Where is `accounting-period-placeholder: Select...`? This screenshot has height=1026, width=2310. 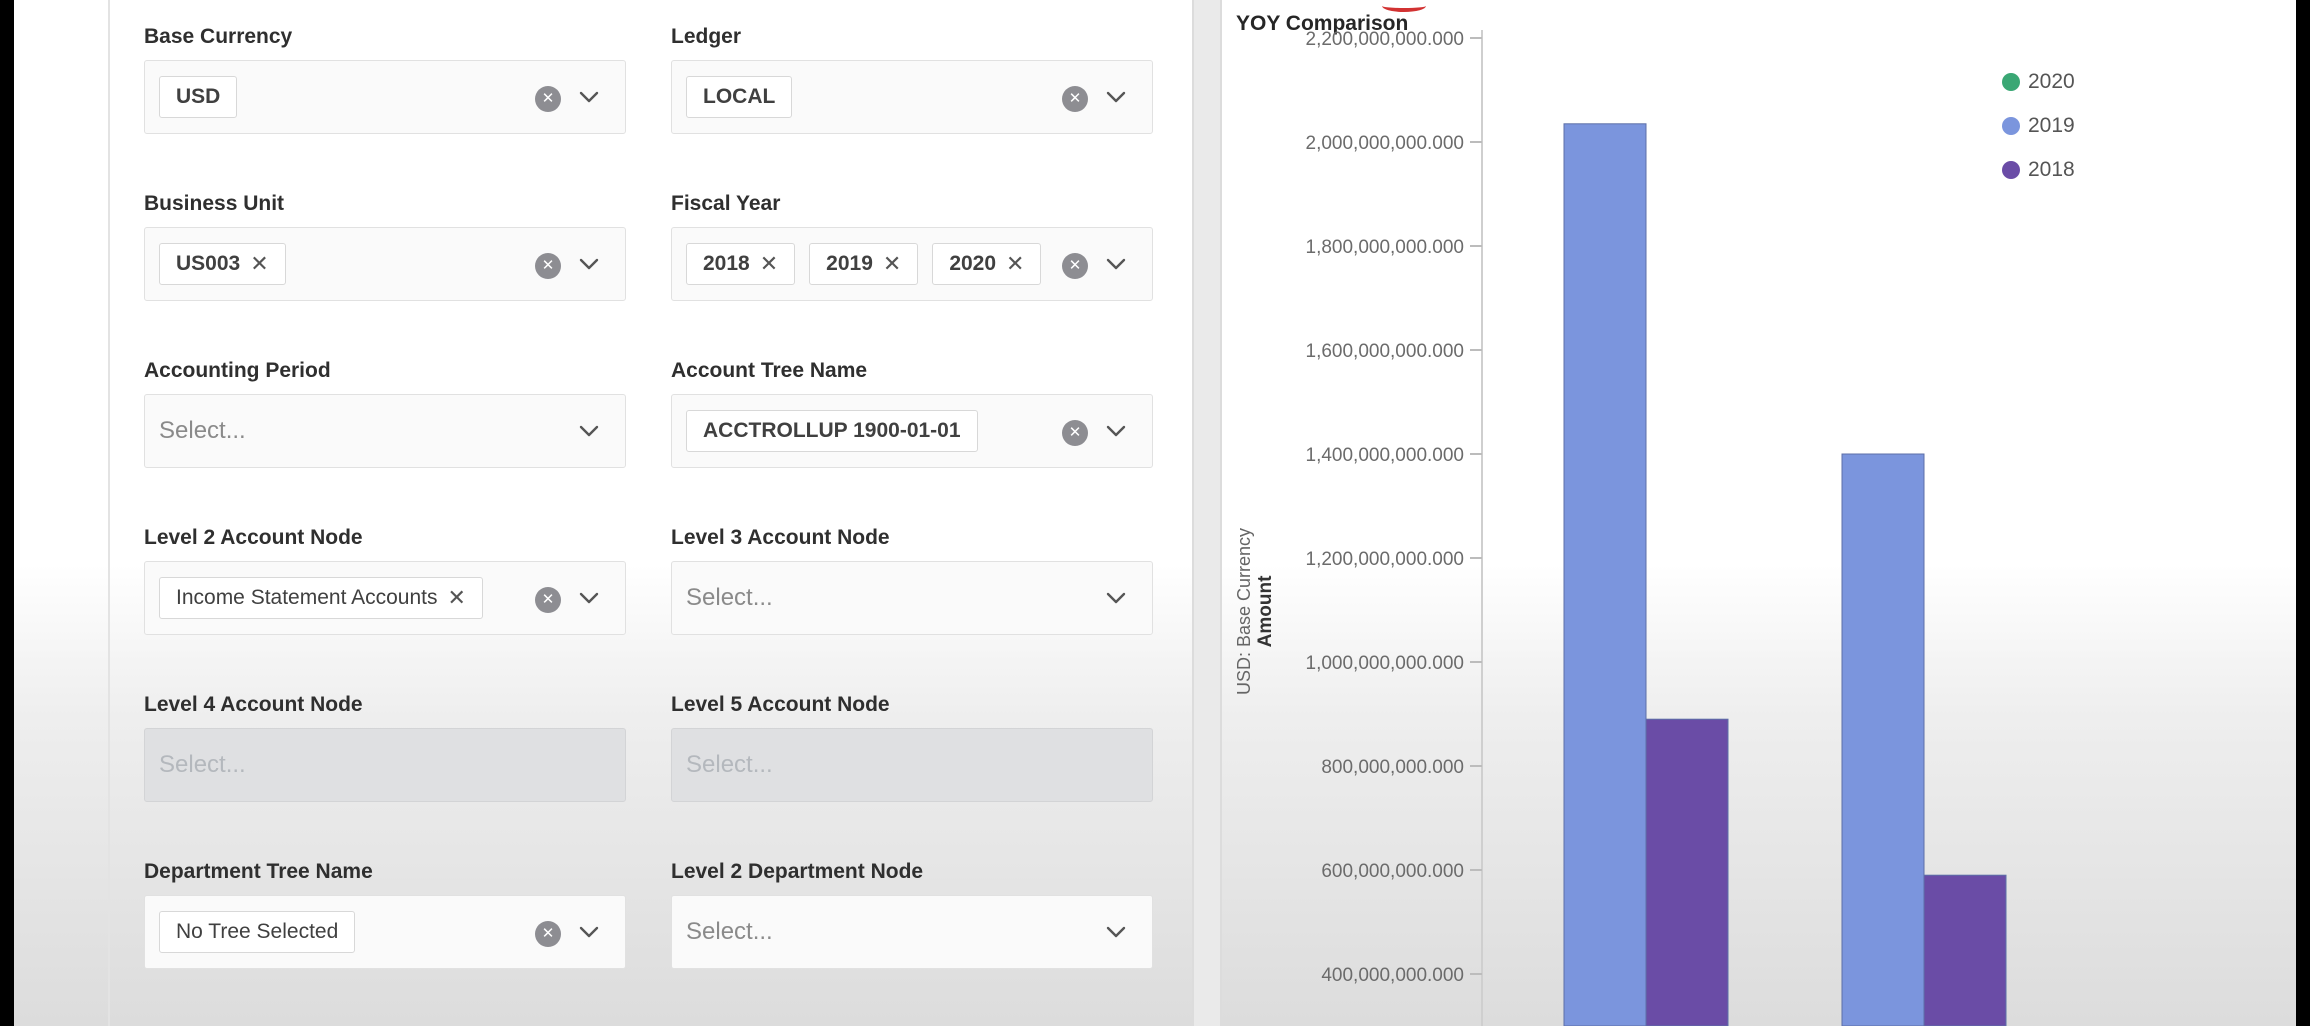 accounting-period-placeholder: Select... is located at coordinates (202, 430).